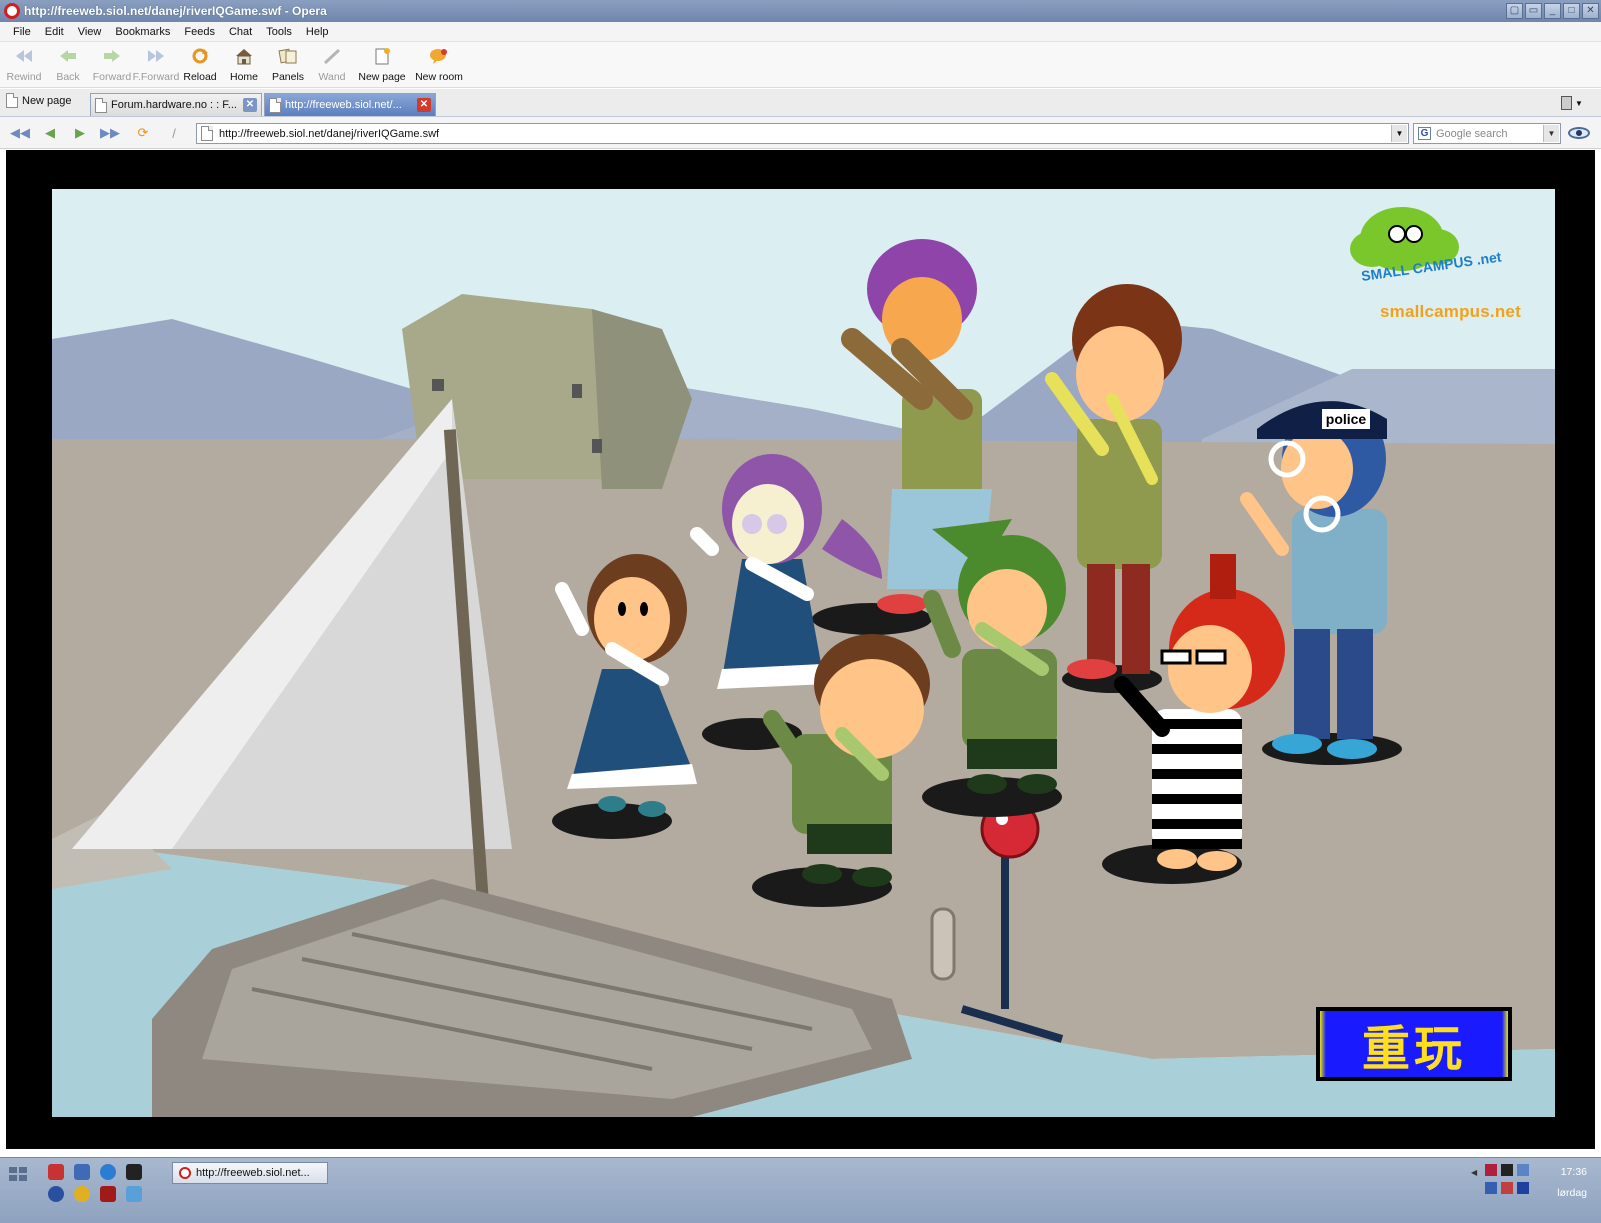  I want to click on network-quicklaunch-icon, so click(134, 1194).